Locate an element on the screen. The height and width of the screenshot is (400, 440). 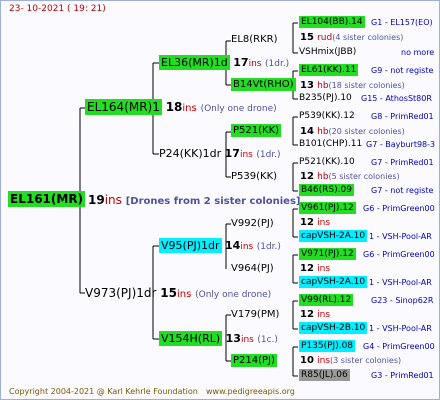
report-date: 23- 10-2021 ( 19: 21) is located at coordinates (57, 9).